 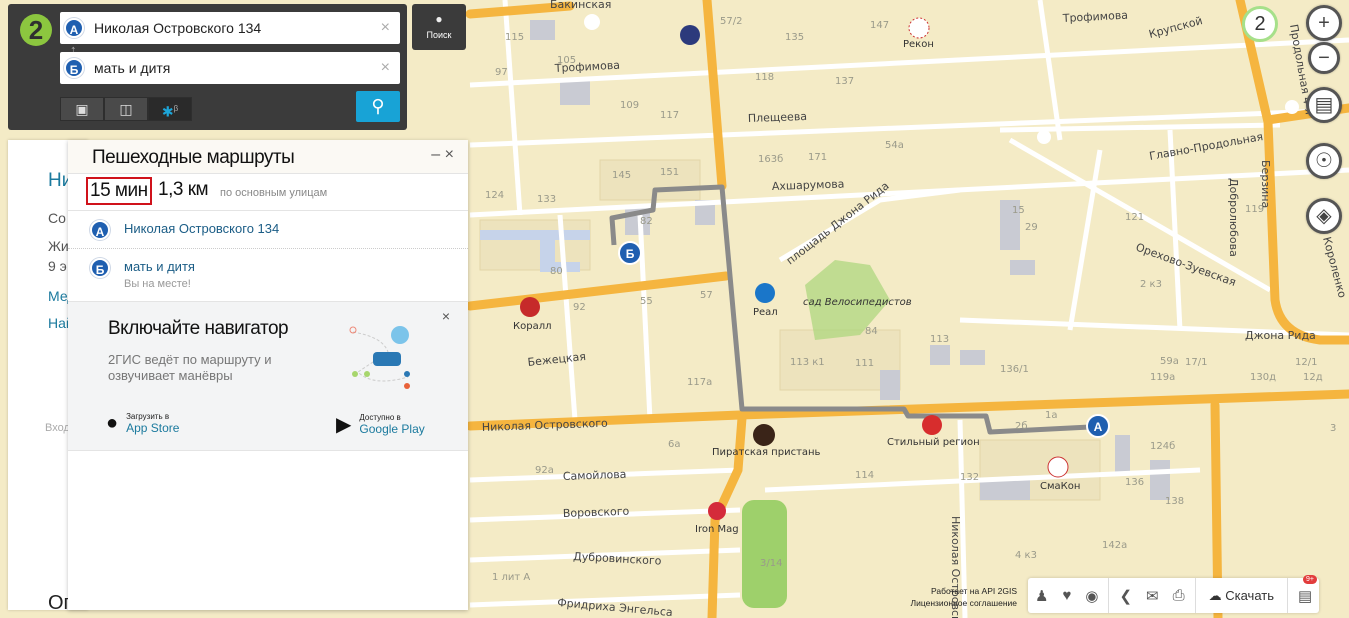 I want to click on house-number: 15, so click(x=1018, y=210).